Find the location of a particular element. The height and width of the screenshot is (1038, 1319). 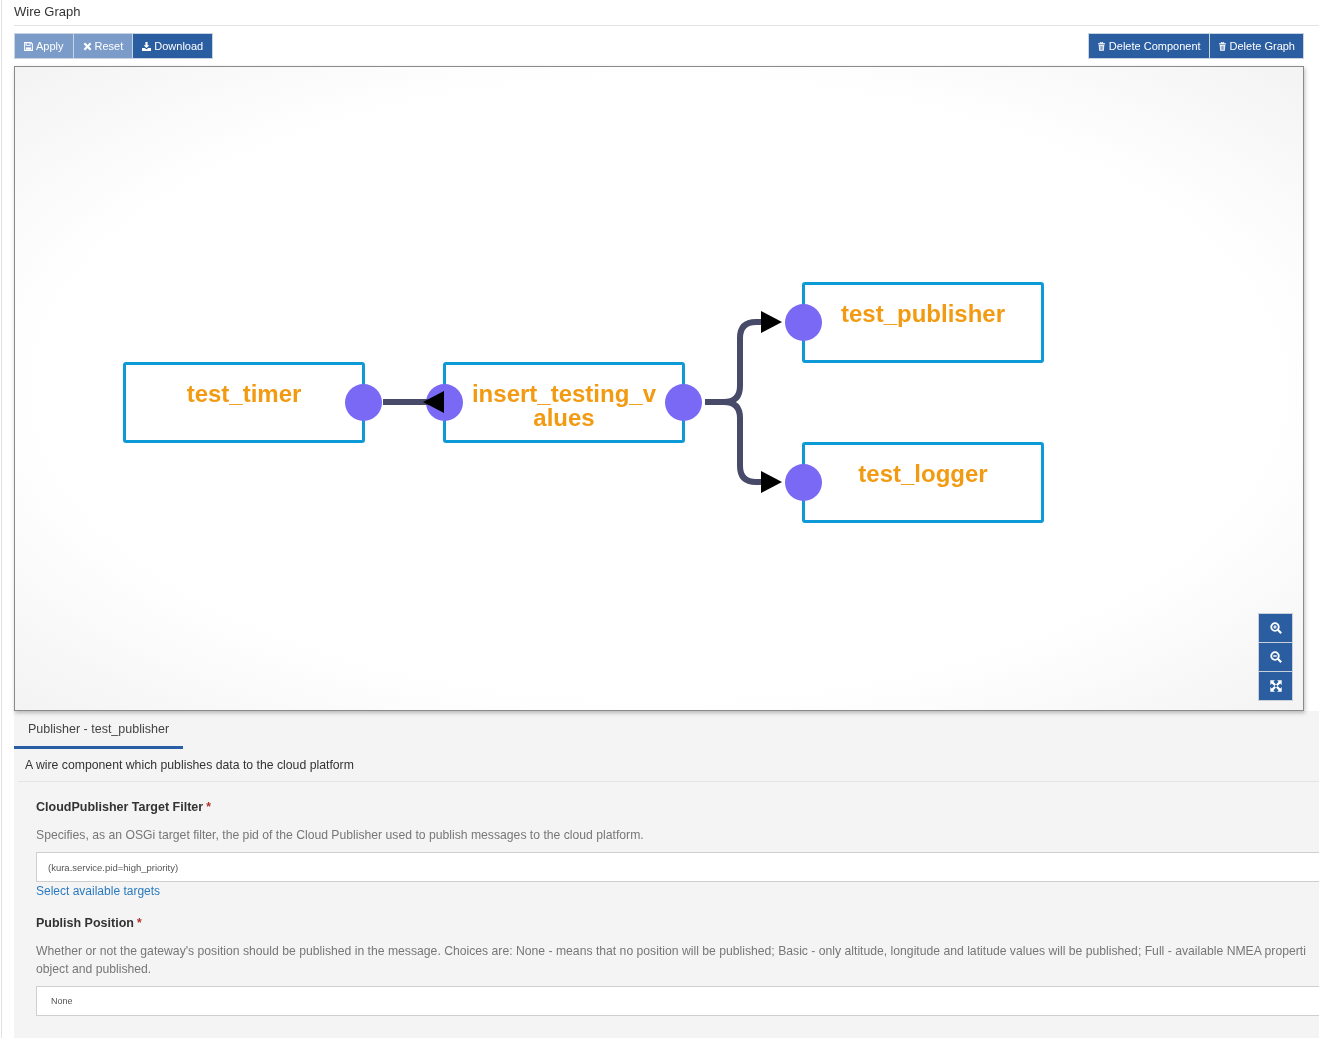

zoom-in-icon is located at coordinates (1275, 628).